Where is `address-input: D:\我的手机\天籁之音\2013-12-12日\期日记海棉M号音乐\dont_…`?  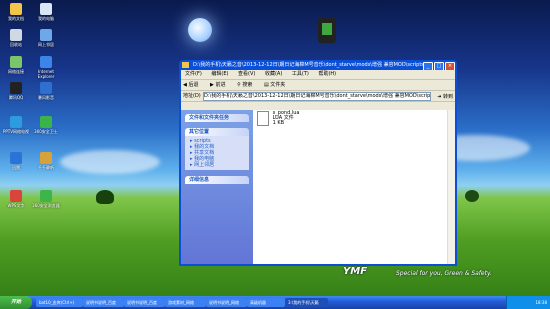 address-input: D:\我的手机\天籁之音\2013-12-12日\期日记海棉M号音乐\dont_… is located at coordinates (317, 96).